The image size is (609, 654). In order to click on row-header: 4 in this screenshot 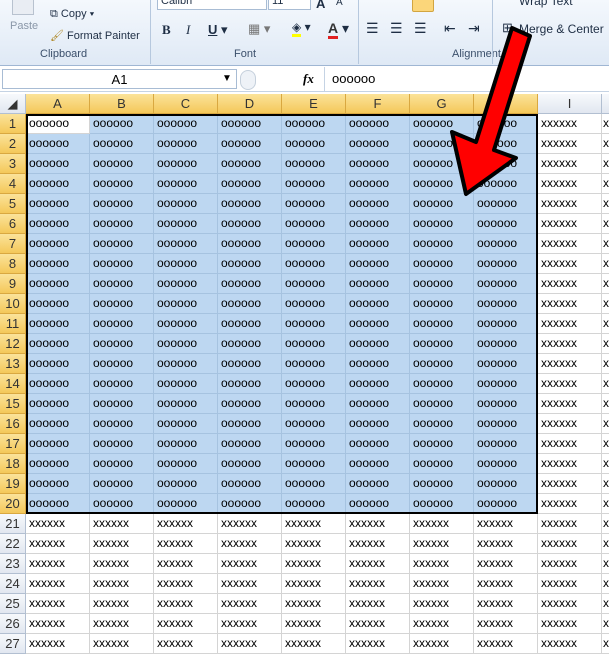, I will do `click(13, 184)`.